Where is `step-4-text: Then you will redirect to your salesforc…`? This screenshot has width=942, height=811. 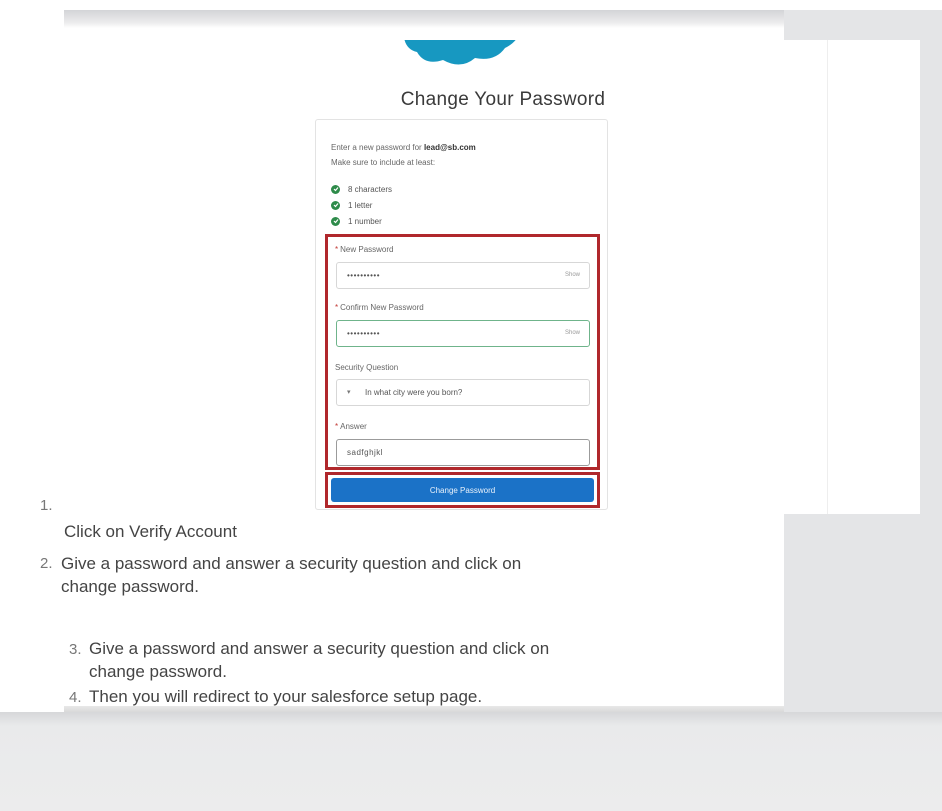 step-4-text: Then you will redirect to your salesforc… is located at coordinates (286, 696).